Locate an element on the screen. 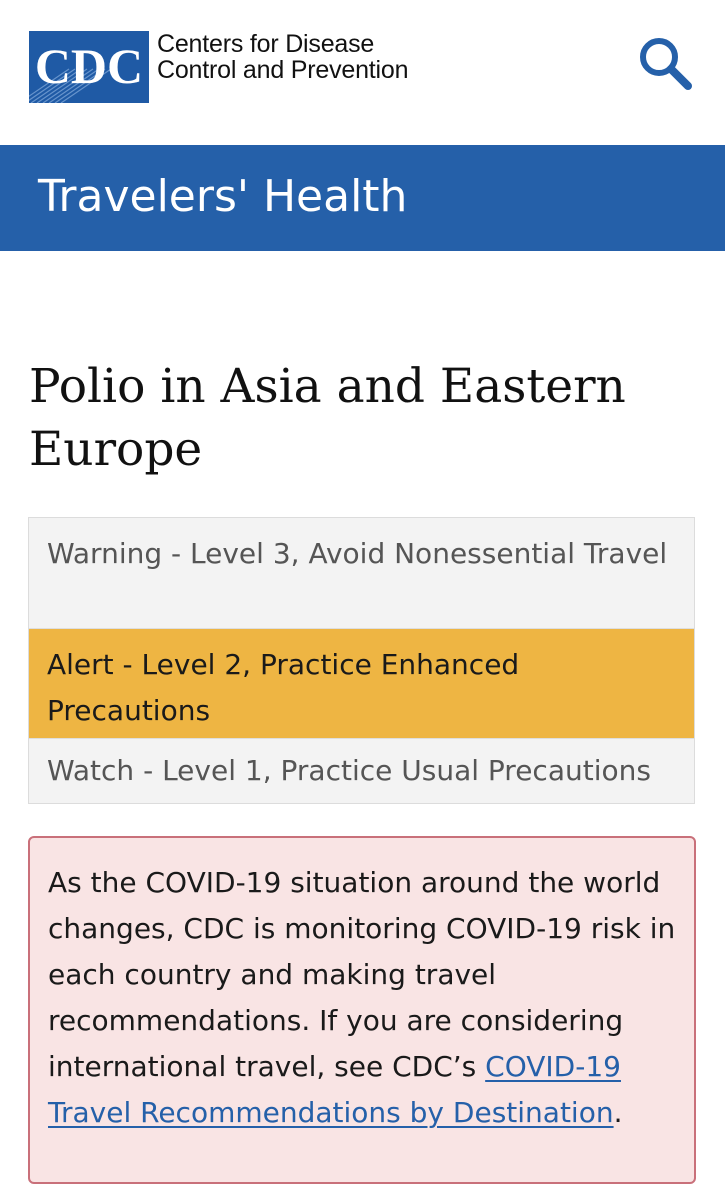 The width and height of the screenshot is (725, 1200). cdc-logo: CDC is located at coordinates (89, 67).